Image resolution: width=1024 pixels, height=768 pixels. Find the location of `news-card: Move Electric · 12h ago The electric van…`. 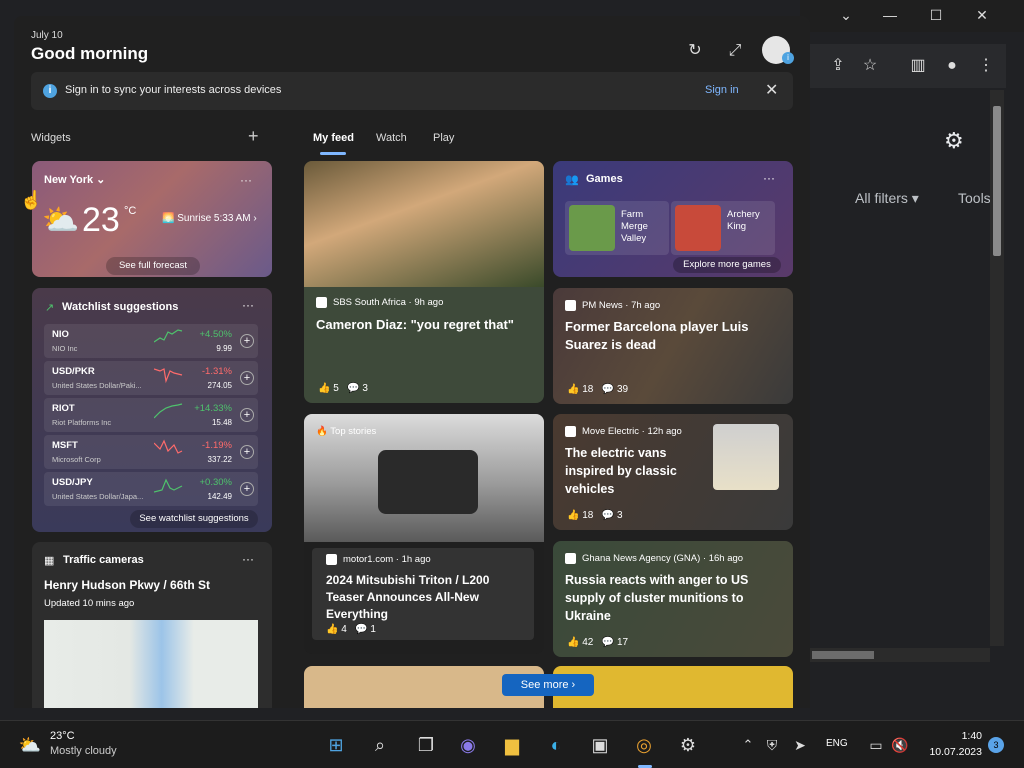

news-card: Move Electric · 12h ago The electric van… is located at coordinates (673, 472).